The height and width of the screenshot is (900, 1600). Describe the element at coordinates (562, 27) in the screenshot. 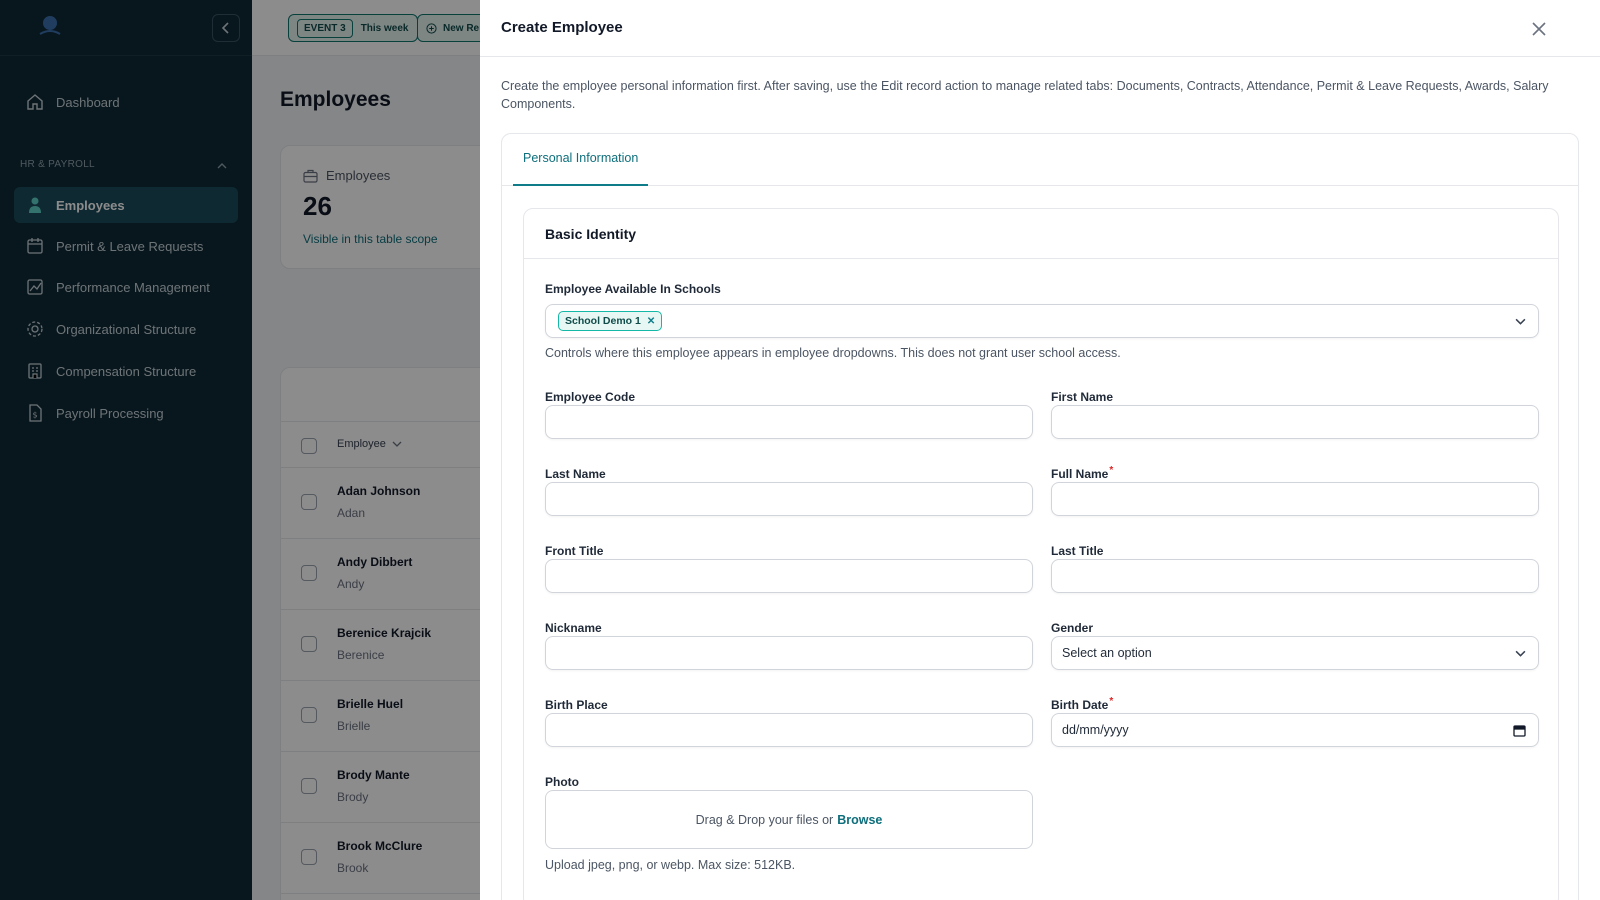

I see `panel-title: Create Employee` at that location.